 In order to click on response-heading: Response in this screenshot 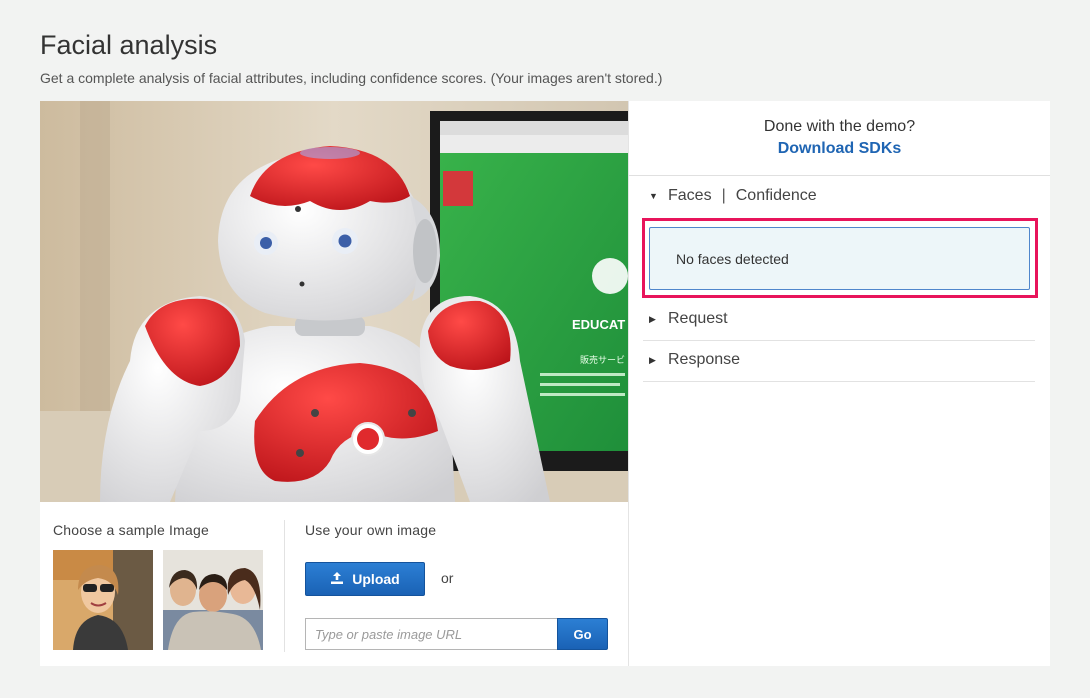, I will do `click(704, 359)`.